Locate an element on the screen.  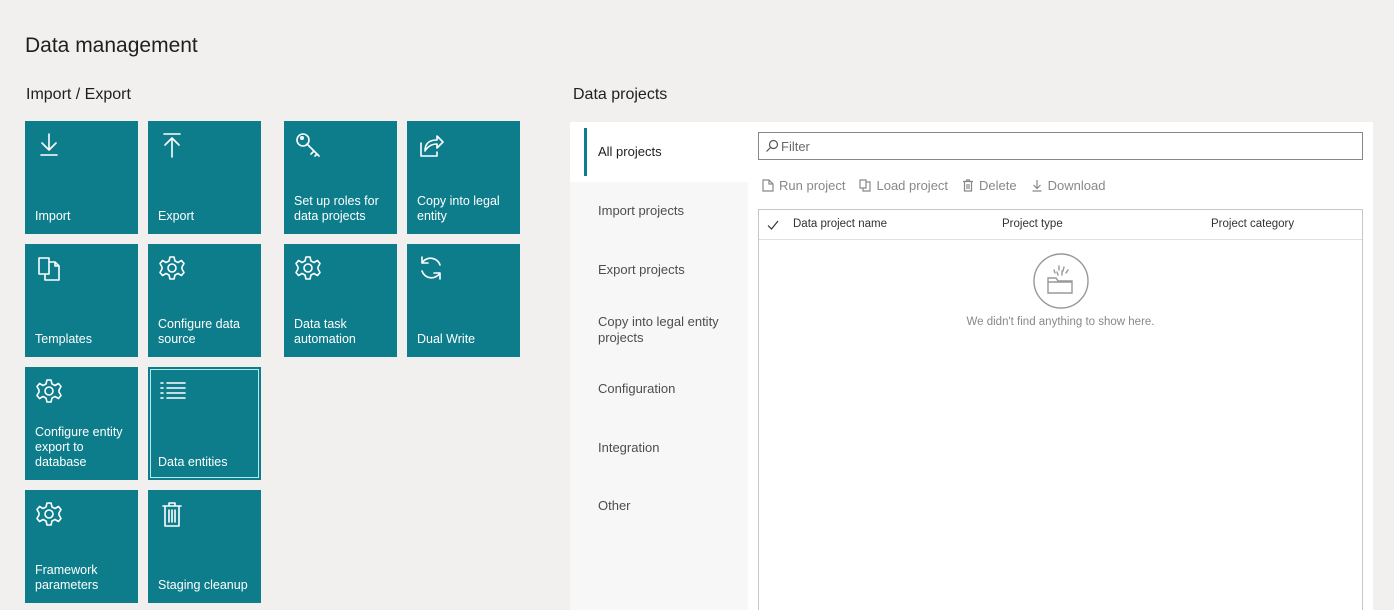
project-toolbar: Run project Load project Delete Download is located at coordinates (933, 185).